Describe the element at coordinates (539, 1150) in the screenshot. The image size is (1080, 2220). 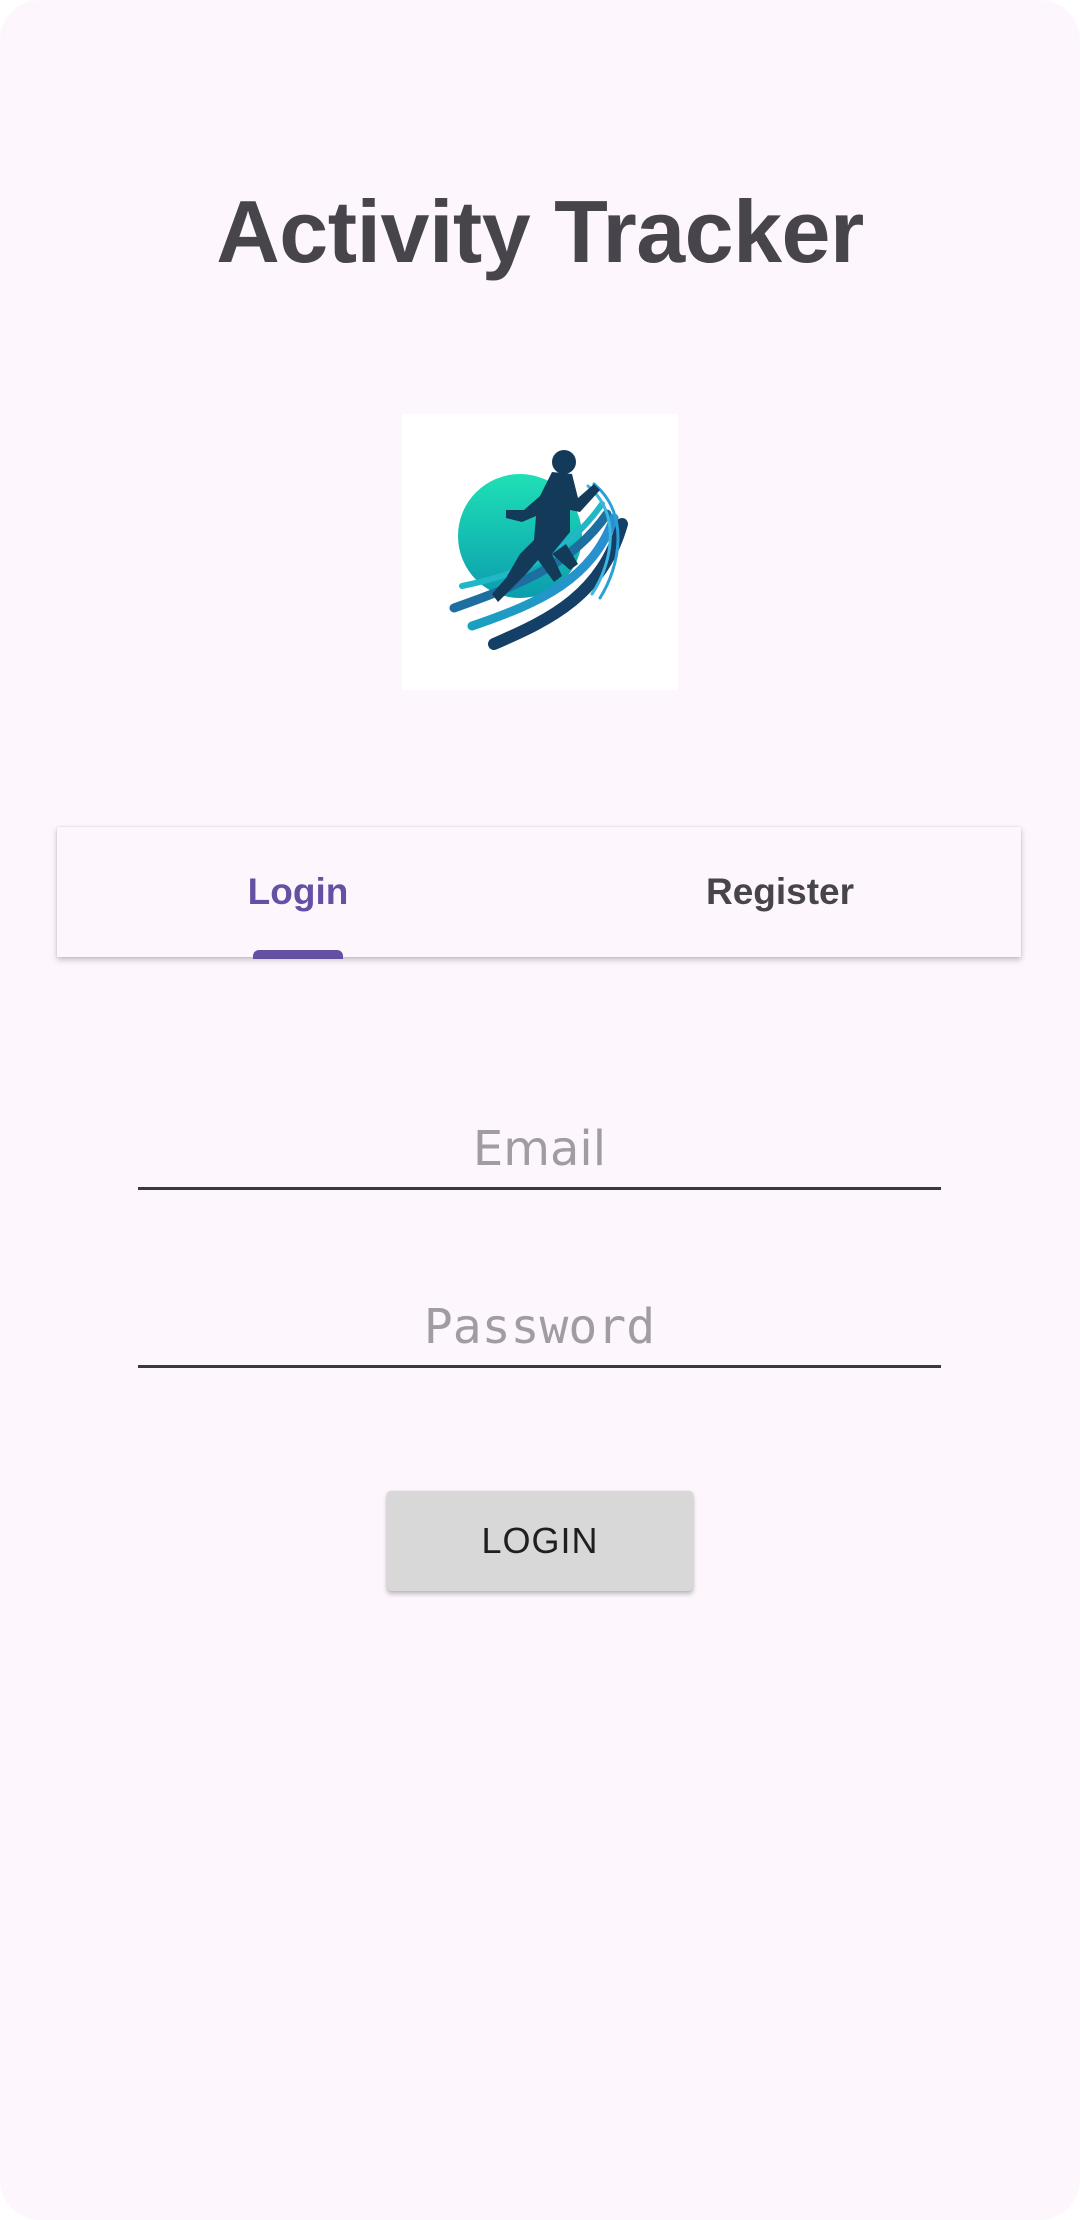
I see `email-field` at that location.